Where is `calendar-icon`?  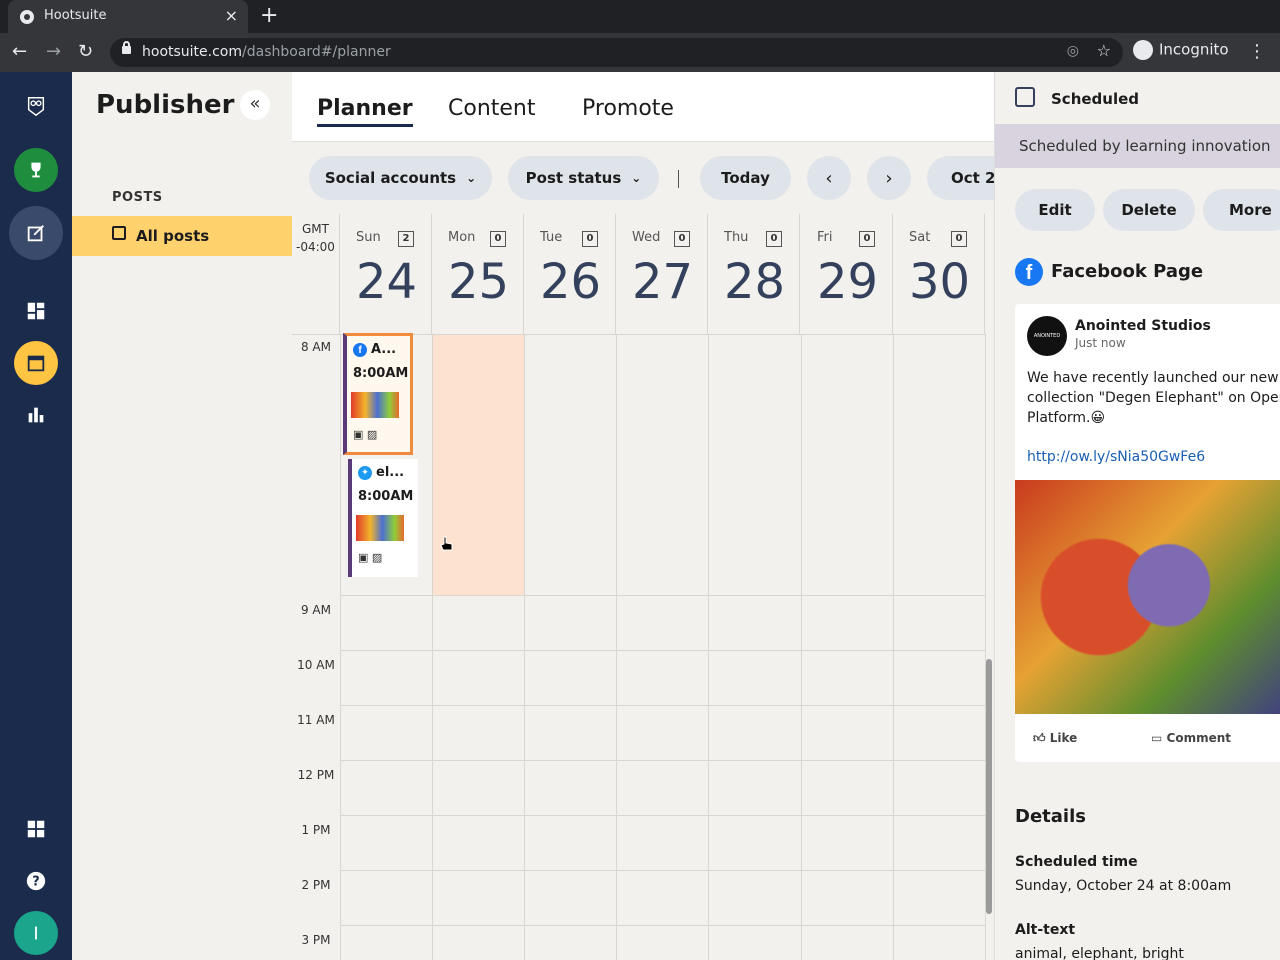 calendar-icon is located at coordinates (1025, 97).